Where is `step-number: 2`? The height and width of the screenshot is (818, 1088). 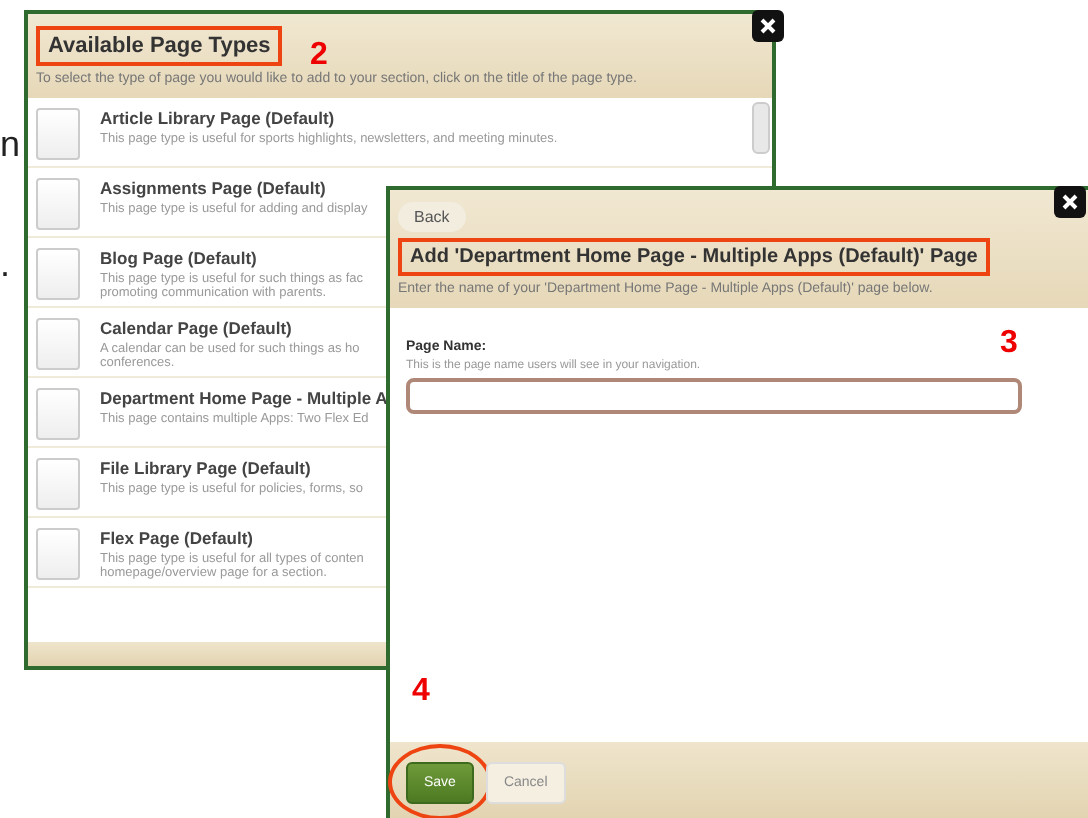
step-number: 2 is located at coordinates (319, 55).